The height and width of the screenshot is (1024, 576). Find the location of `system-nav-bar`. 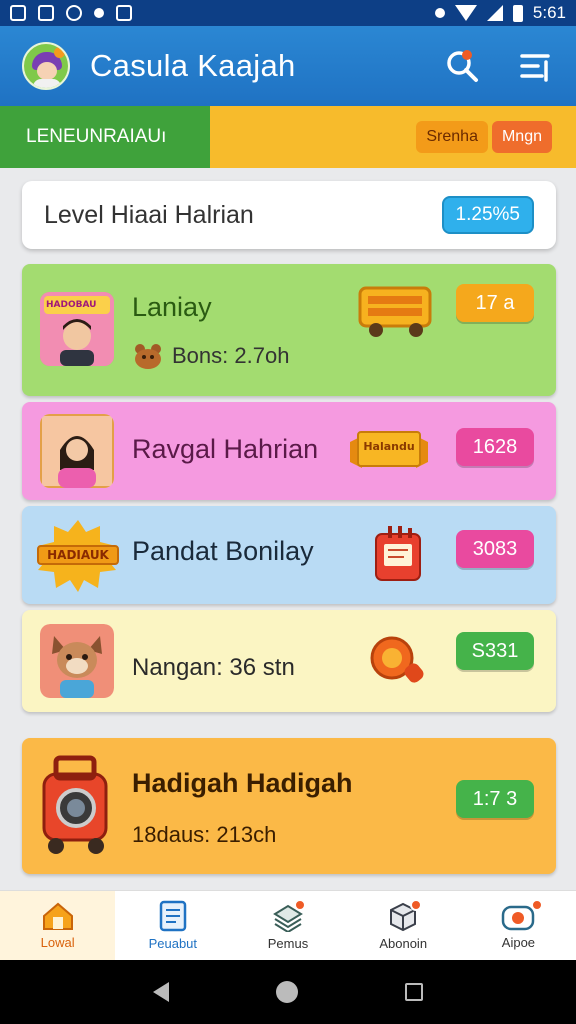

system-nav-bar is located at coordinates (288, 992).